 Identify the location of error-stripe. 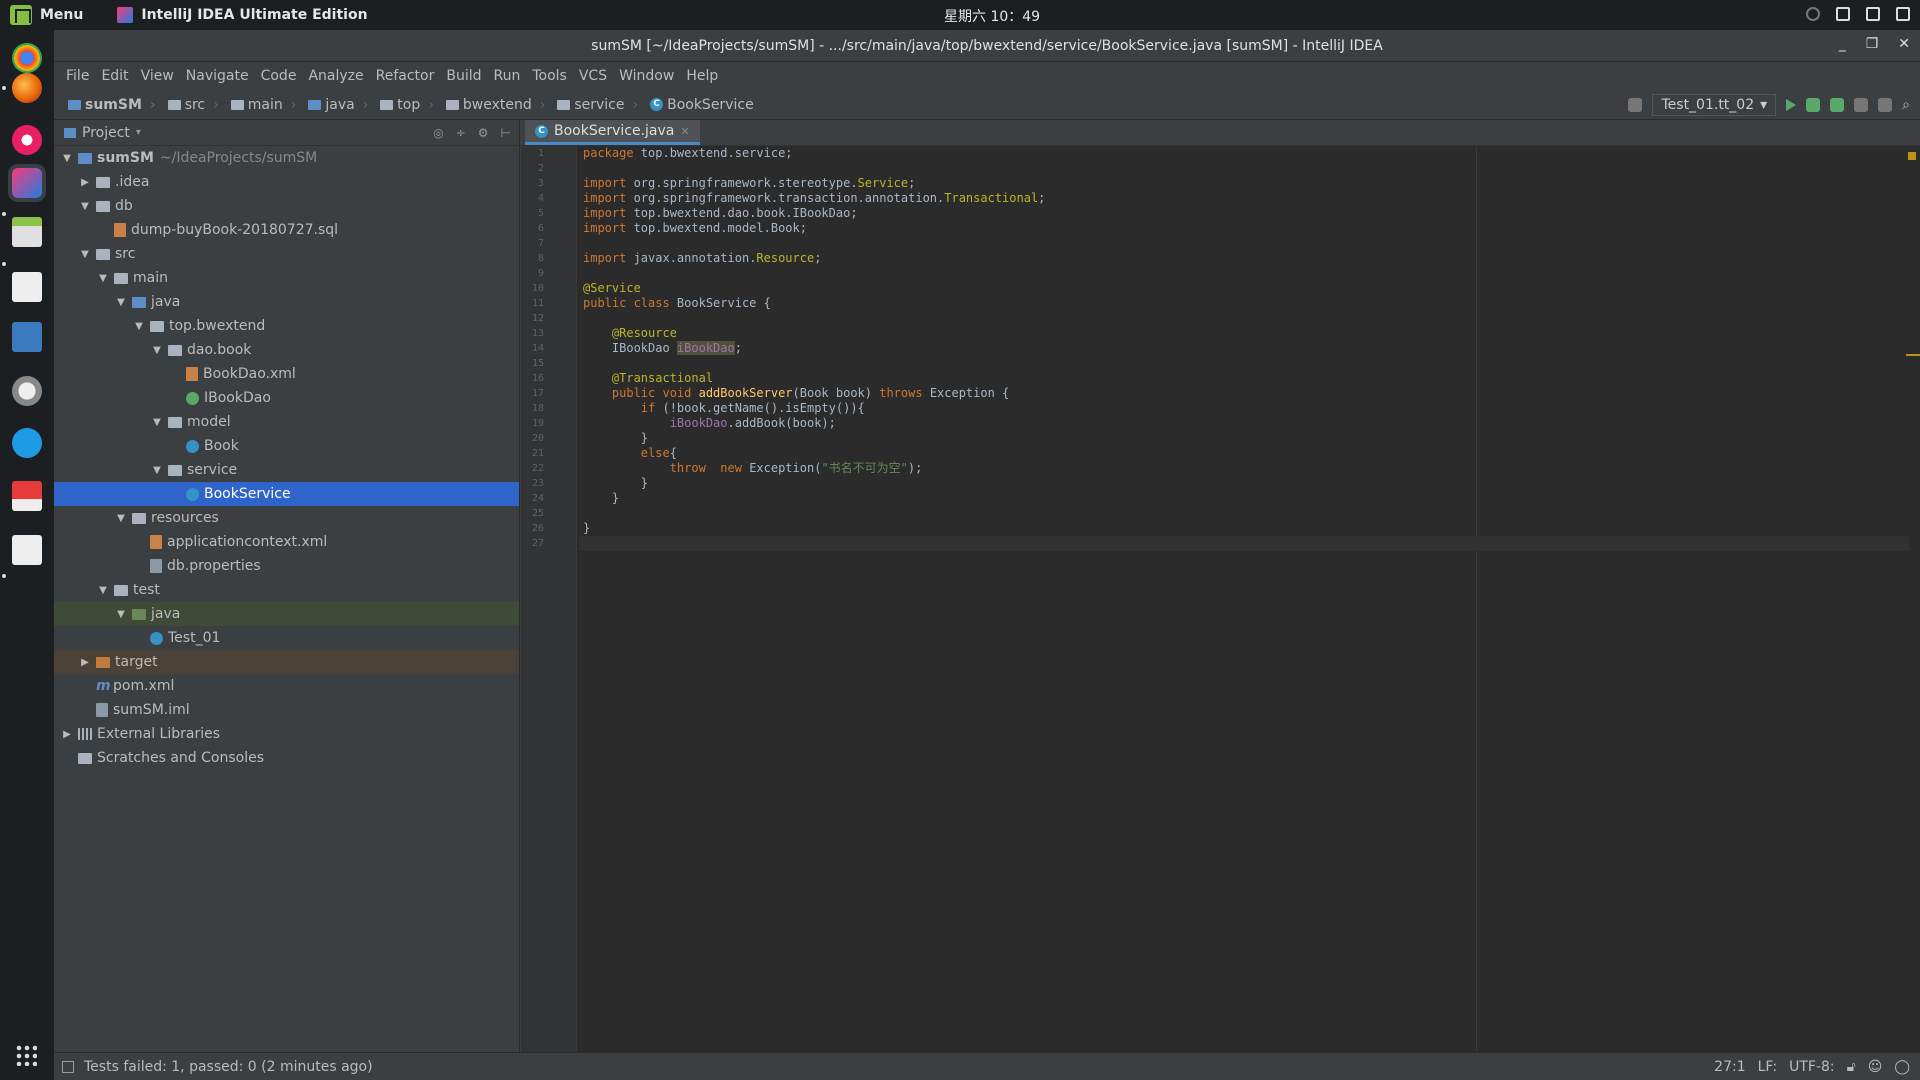
(1913, 599).